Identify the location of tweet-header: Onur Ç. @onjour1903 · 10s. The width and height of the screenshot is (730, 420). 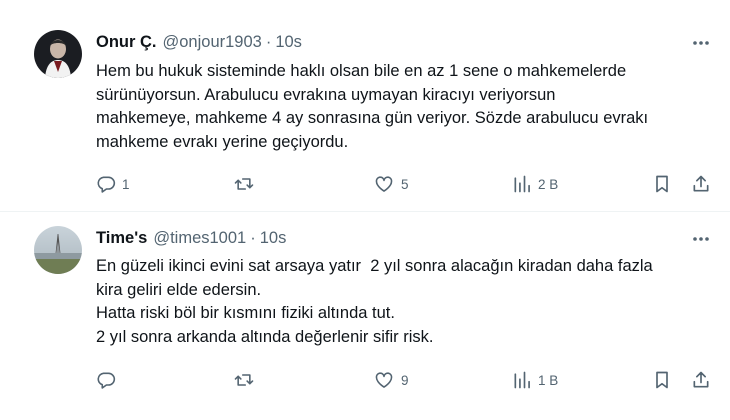
(199, 42).